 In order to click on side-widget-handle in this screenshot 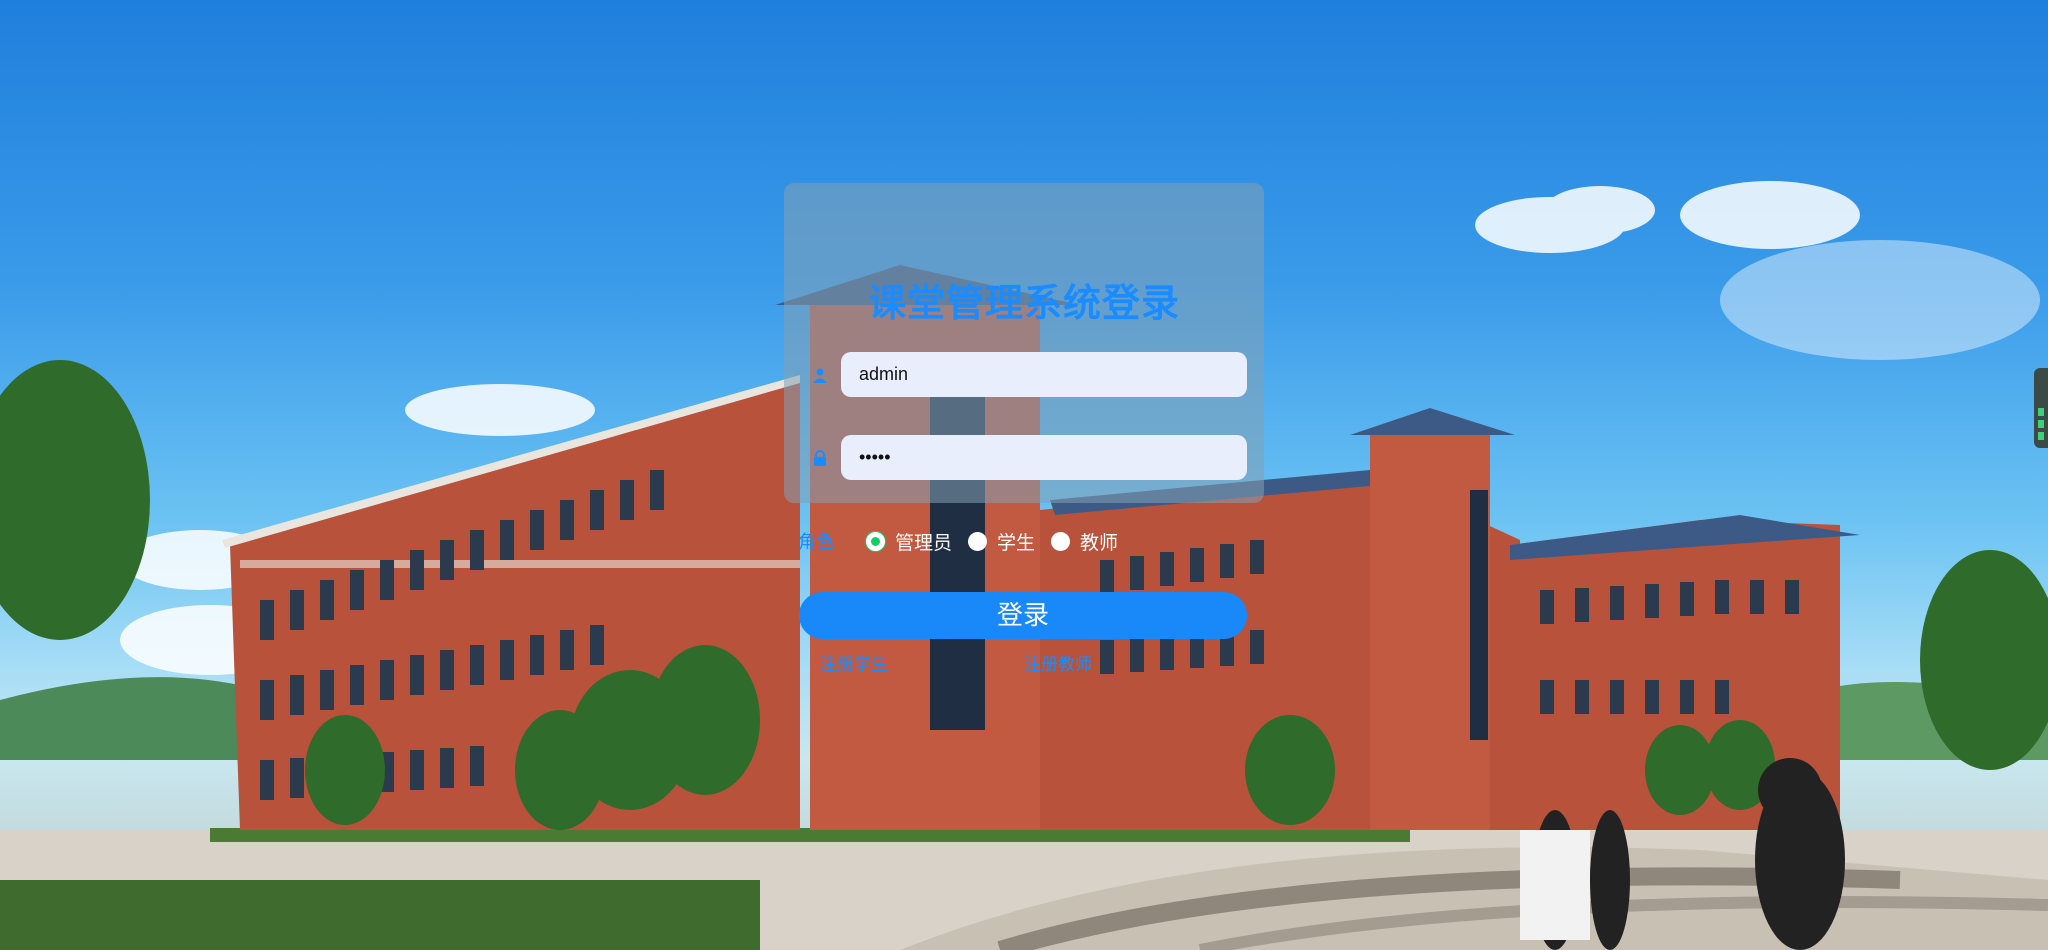, I will do `click(2041, 408)`.